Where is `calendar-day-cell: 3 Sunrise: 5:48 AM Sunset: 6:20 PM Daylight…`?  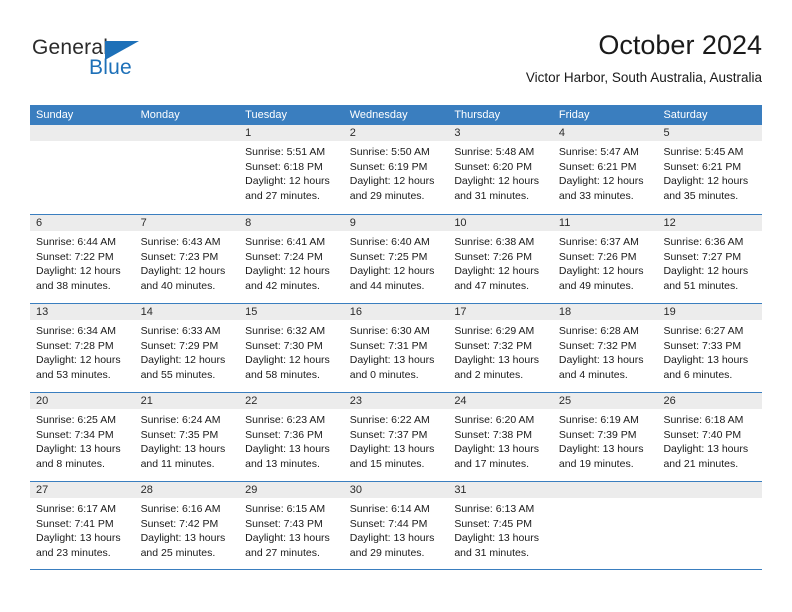
calendar-day-cell: 3 Sunrise: 5:48 AM Sunset: 6:20 PM Daylight… is located at coordinates (500, 169).